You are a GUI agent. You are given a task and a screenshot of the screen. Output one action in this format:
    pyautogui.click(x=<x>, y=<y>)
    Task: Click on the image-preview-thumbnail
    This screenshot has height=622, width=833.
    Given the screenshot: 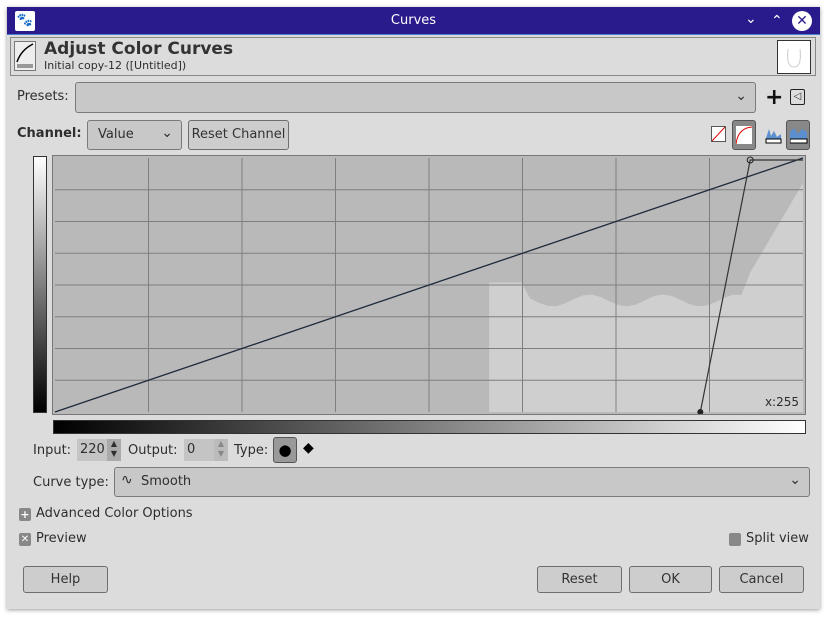 What is the action you would take?
    pyautogui.click(x=794, y=57)
    